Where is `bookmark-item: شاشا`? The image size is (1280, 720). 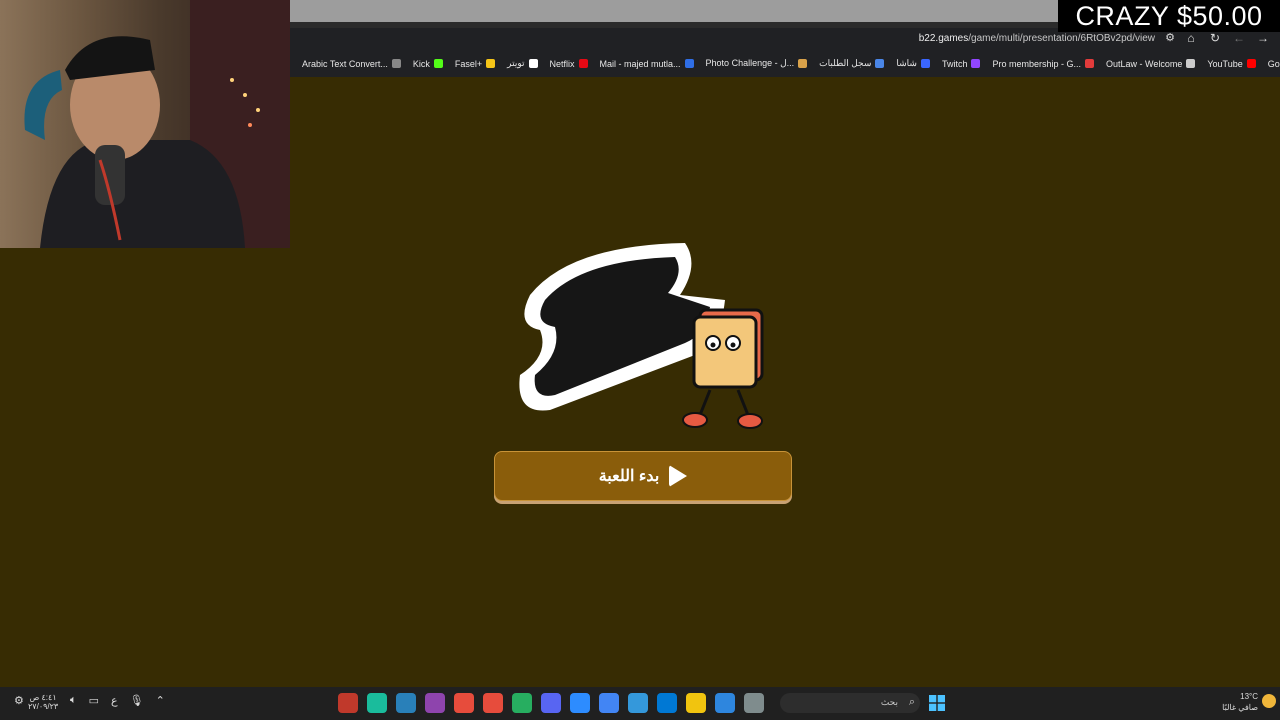
bookmark-item: شاشا is located at coordinates (913, 63).